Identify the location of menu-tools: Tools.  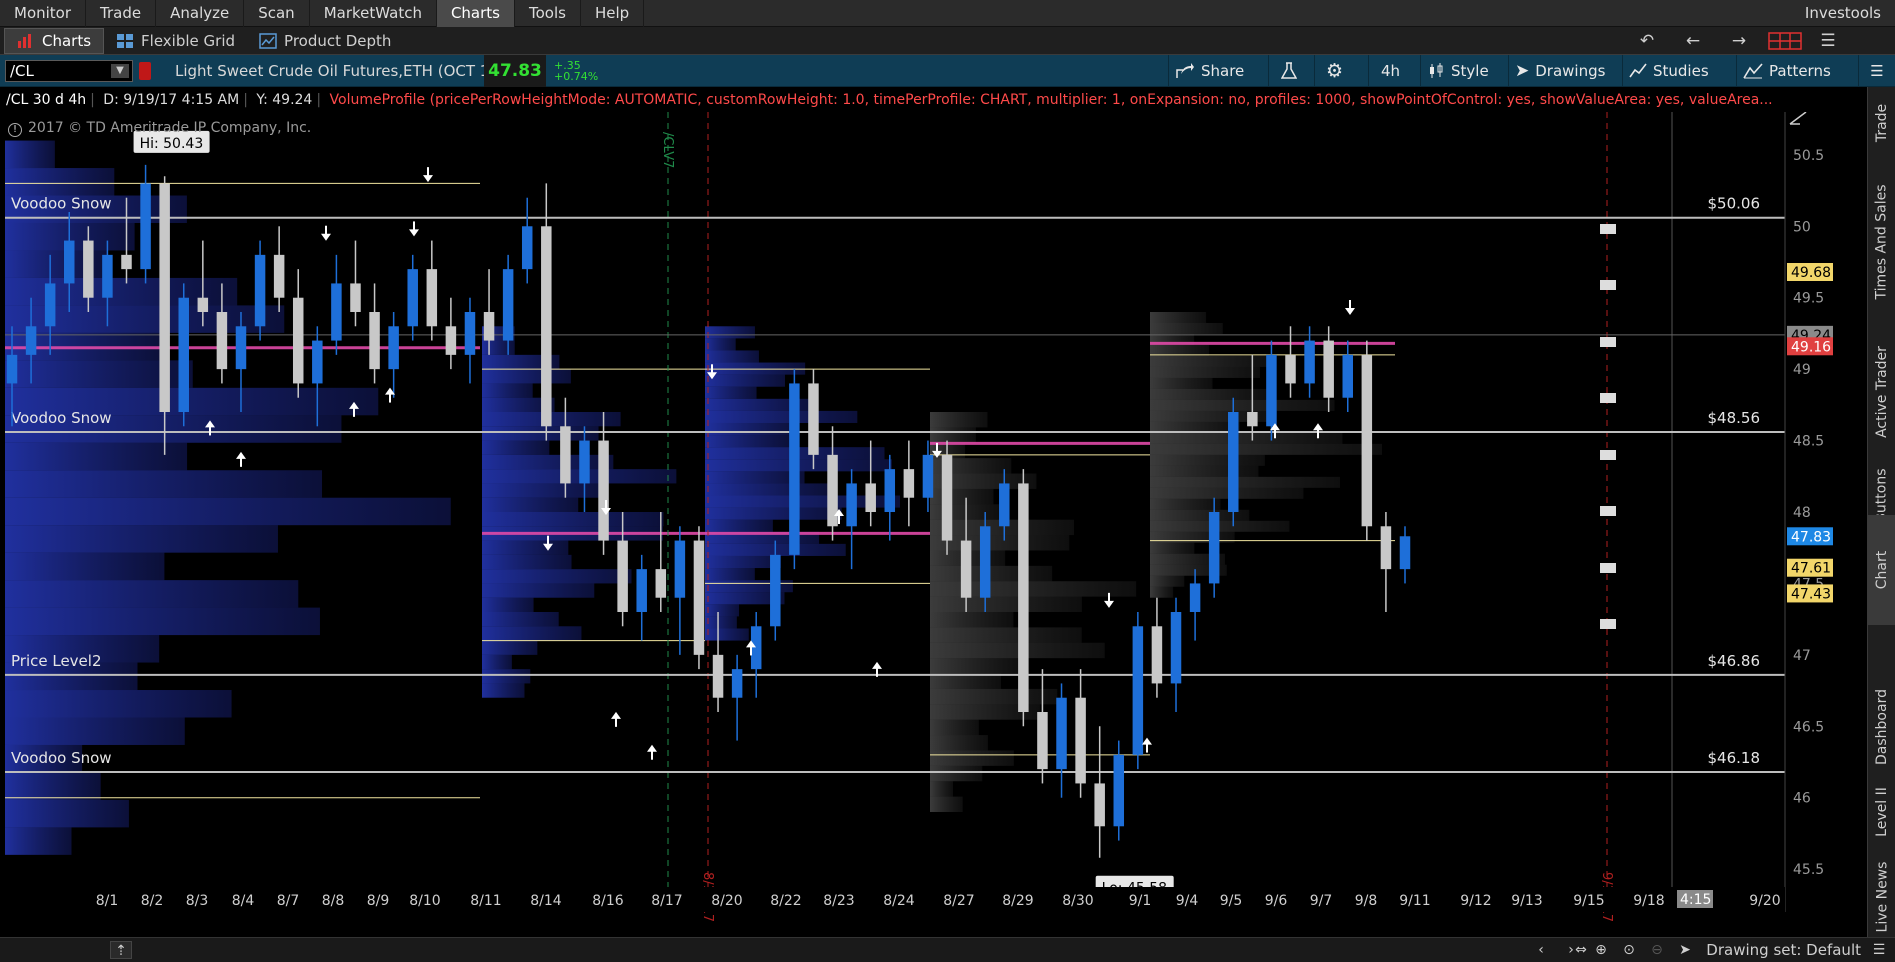
(548, 13).